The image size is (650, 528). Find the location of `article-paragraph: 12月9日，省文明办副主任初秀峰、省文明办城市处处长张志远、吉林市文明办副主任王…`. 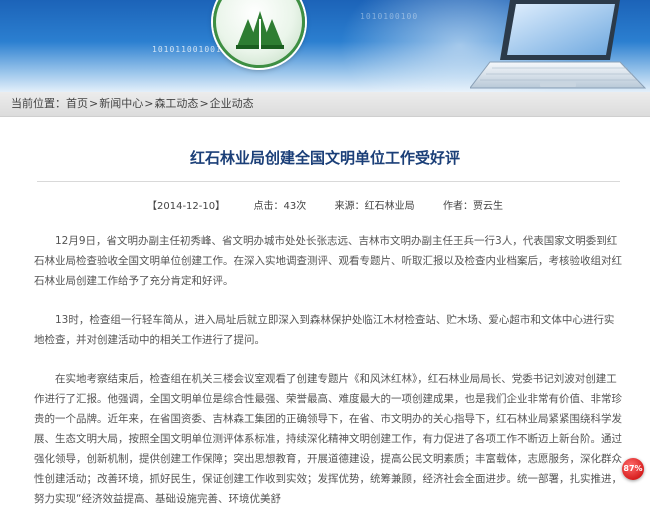

article-paragraph: 12月9日，省文明办副主任初秀峰、省文明办城市处处长张志远、吉林市文明办副主任王… is located at coordinates (328, 261).